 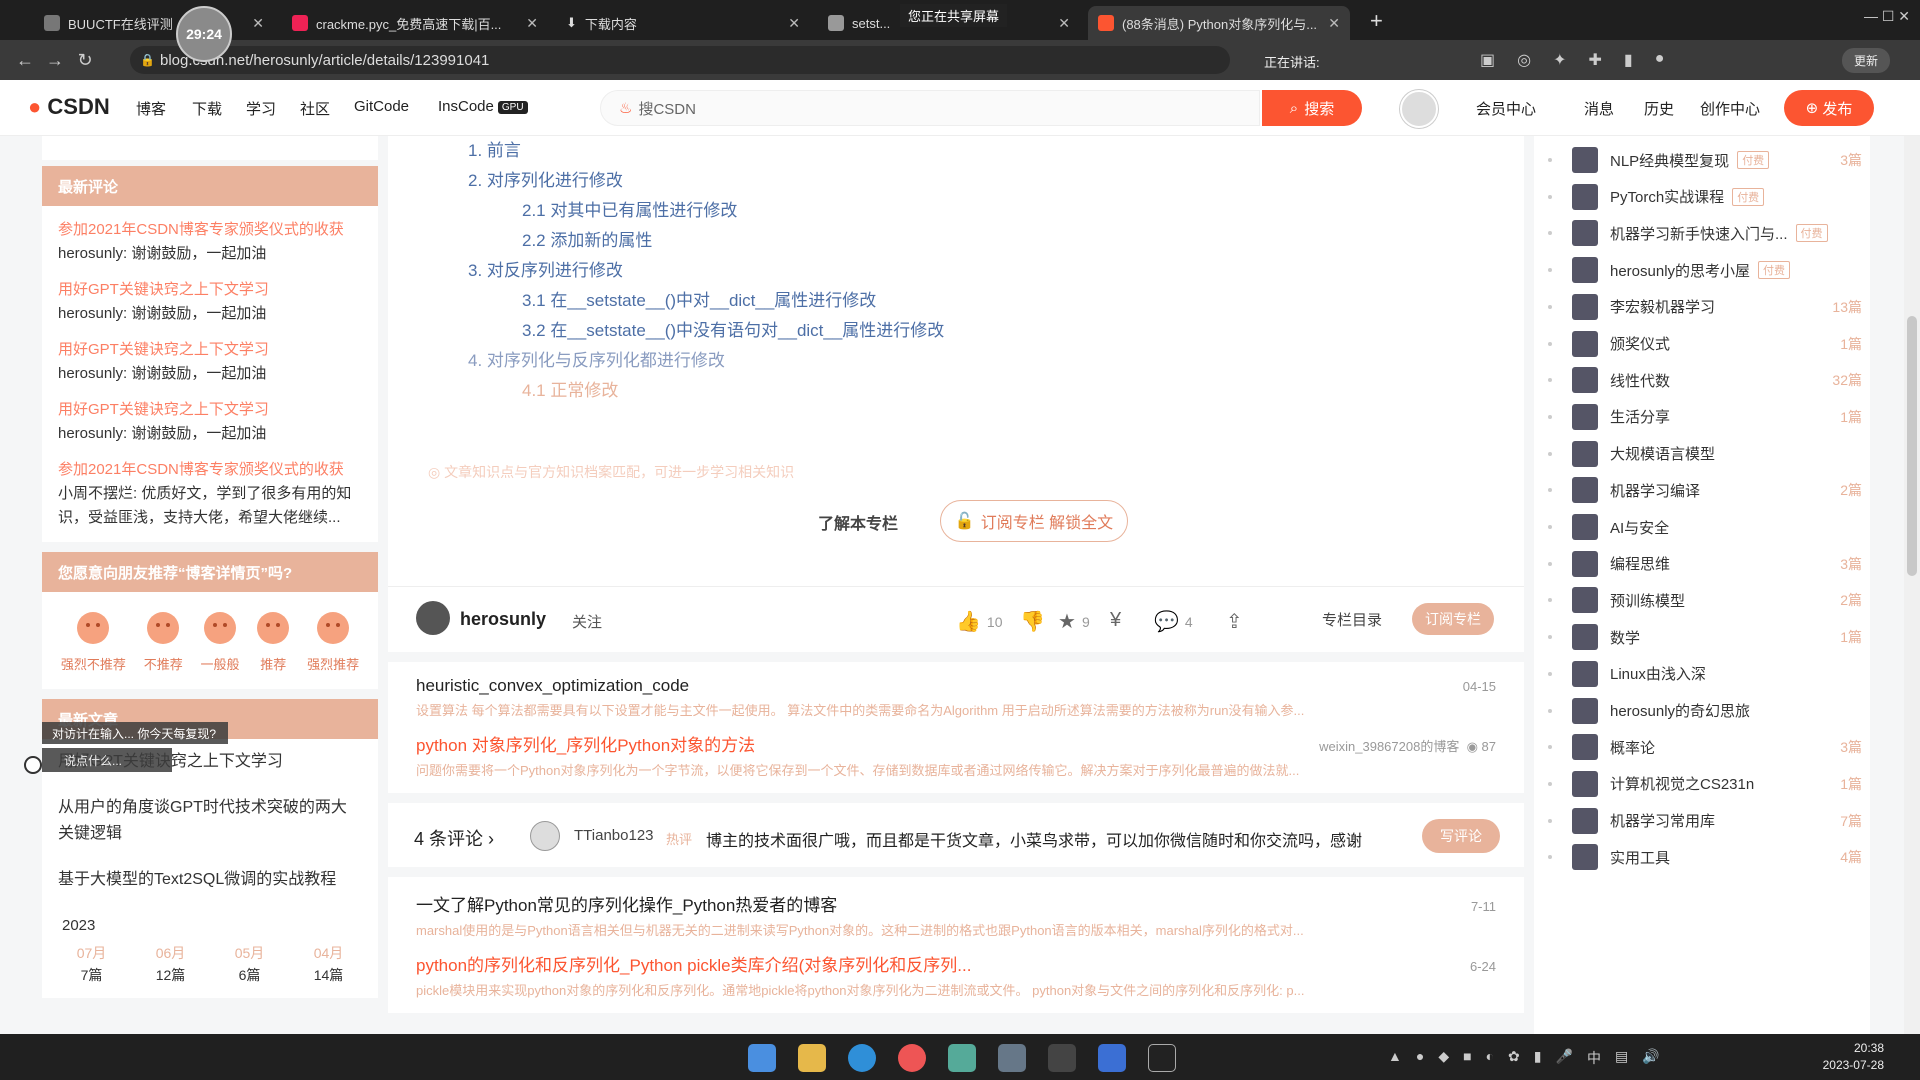 I want to click on system-clock: 20:38 2023-07-28, so click(x=1853, y=1057).